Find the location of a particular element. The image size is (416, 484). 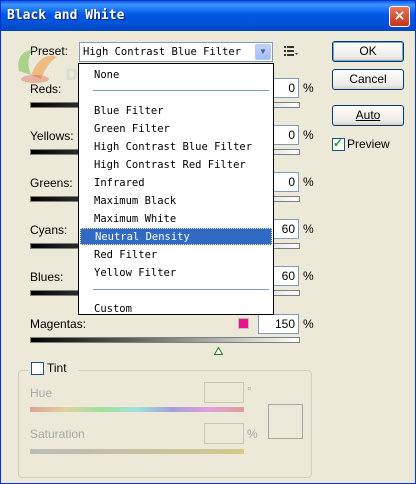

auto-button-label: Auto is located at coordinates (368, 115).